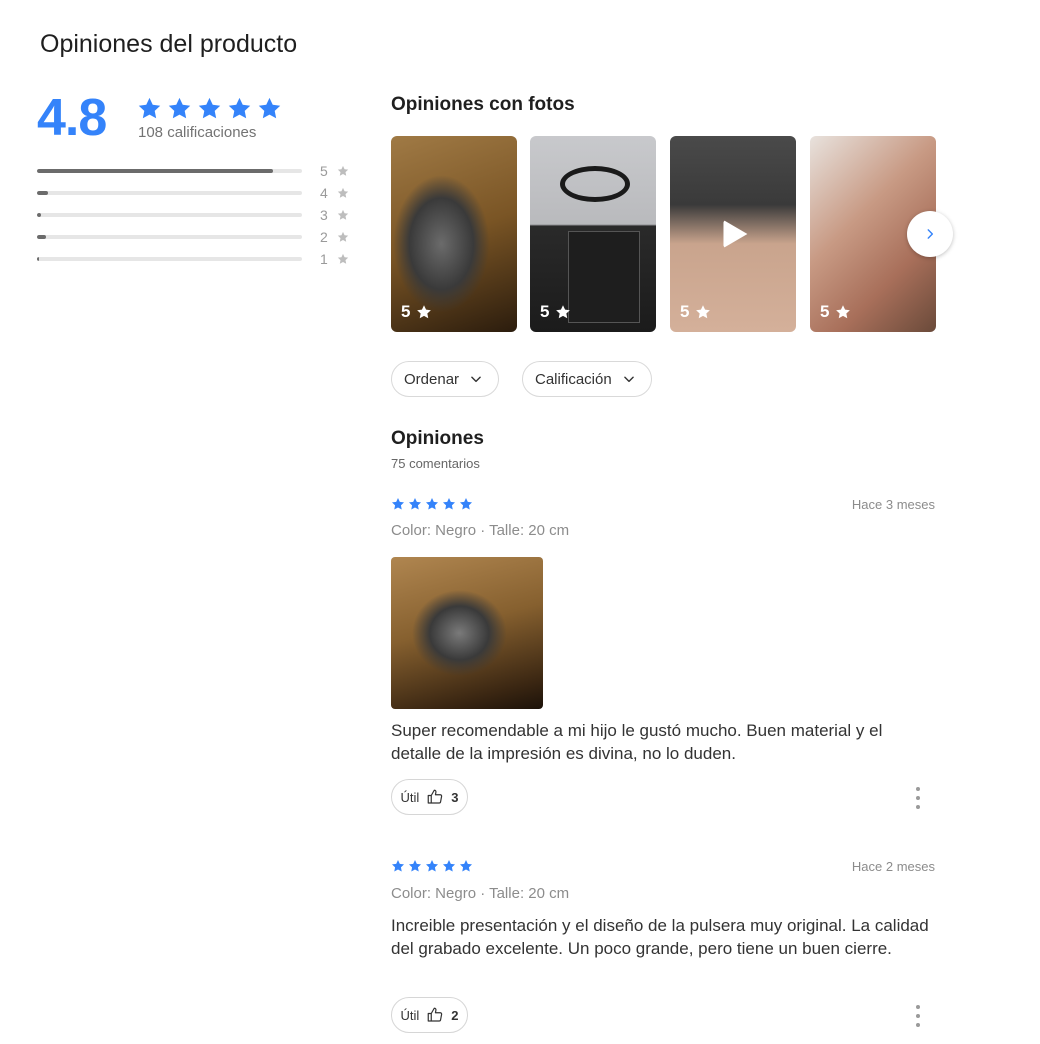 The image size is (1040, 1044). What do you see at coordinates (435, 463) in the screenshot?
I see `reviews-count: 75 comentarios` at bounding box center [435, 463].